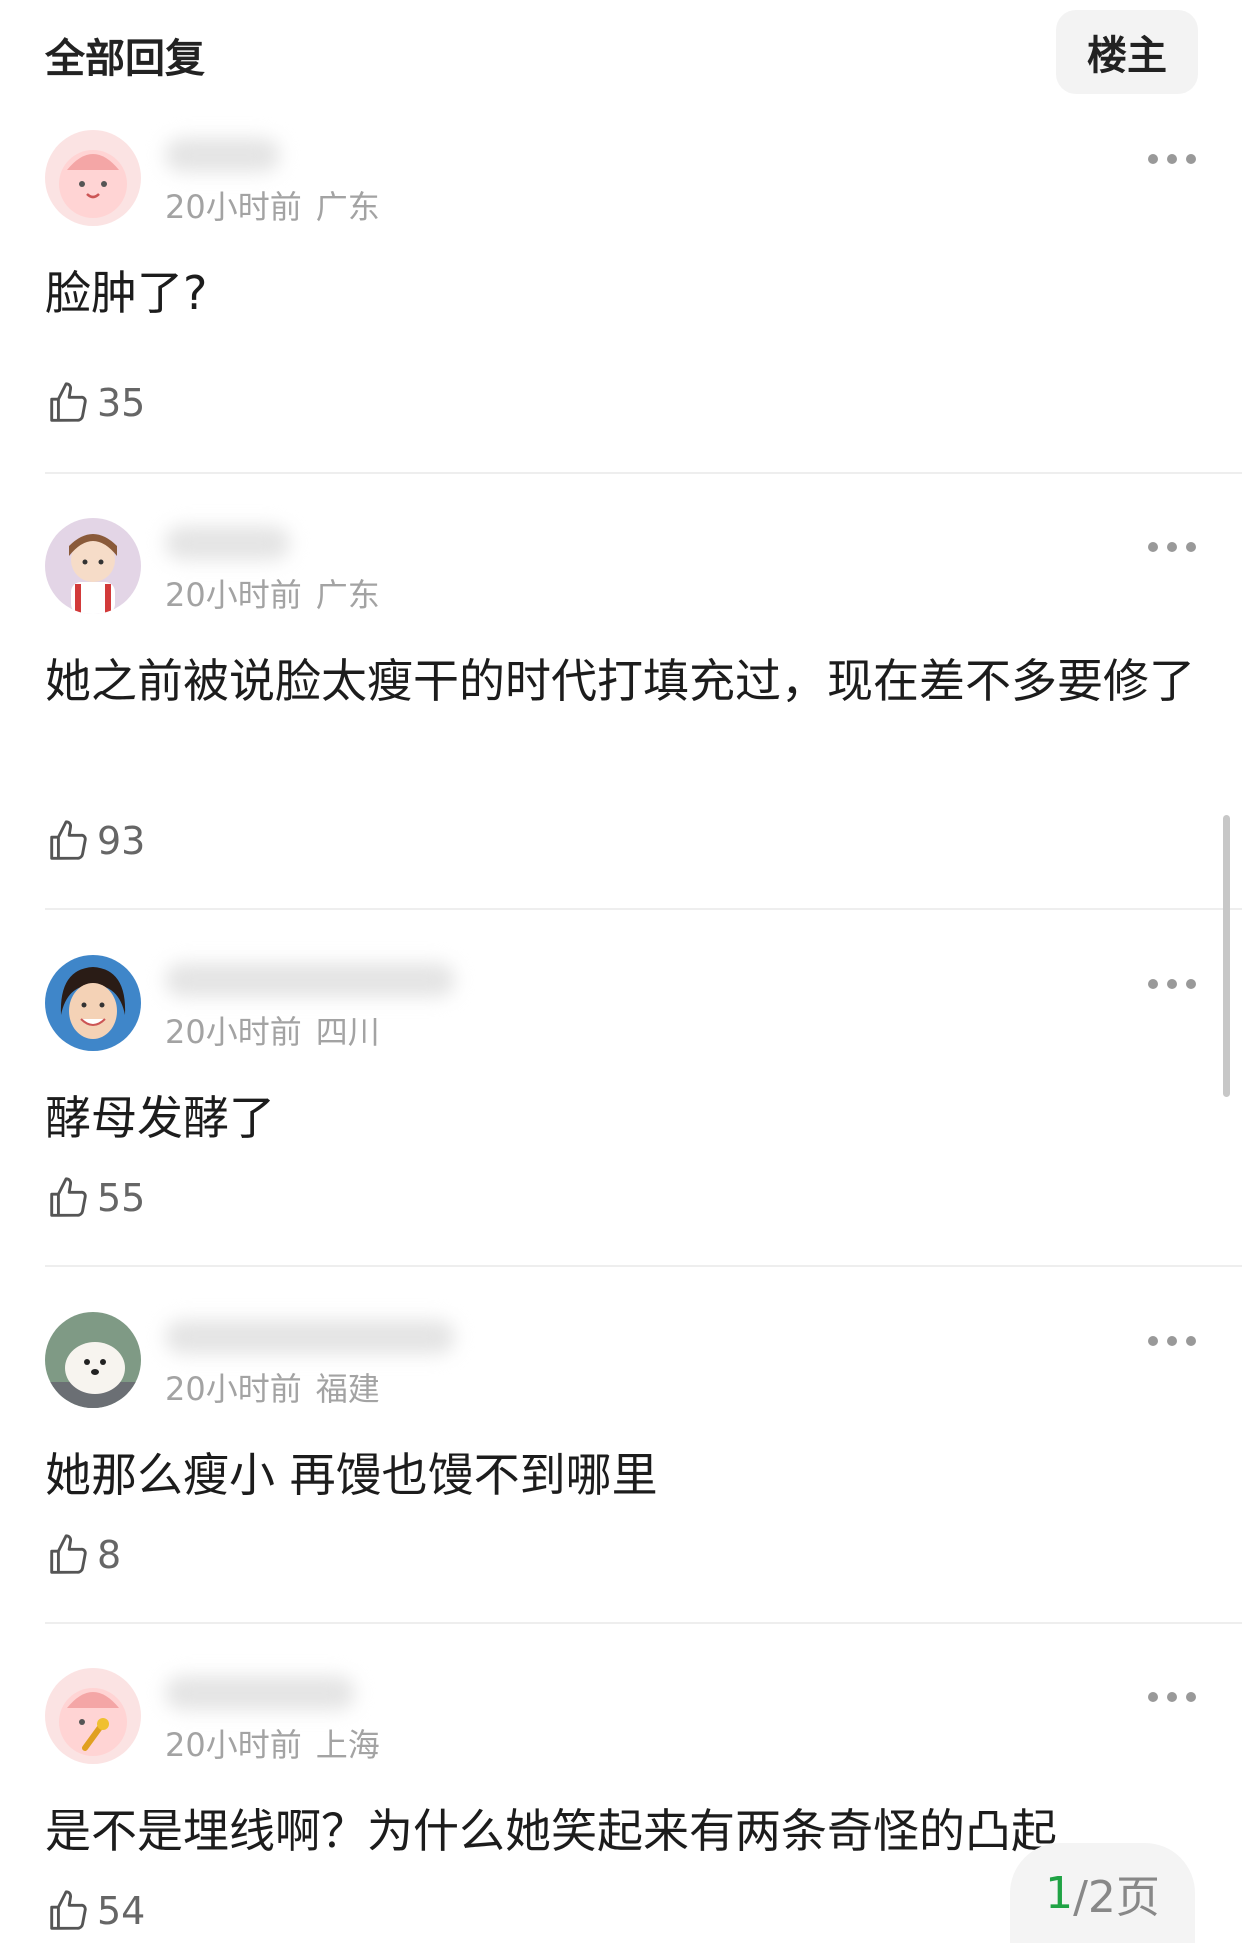 The image size is (1242, 1943). What do you see at coordinates (95, 1911) in the screenshot?
I see `like-button: 54` at bounding box center [95, 1911].